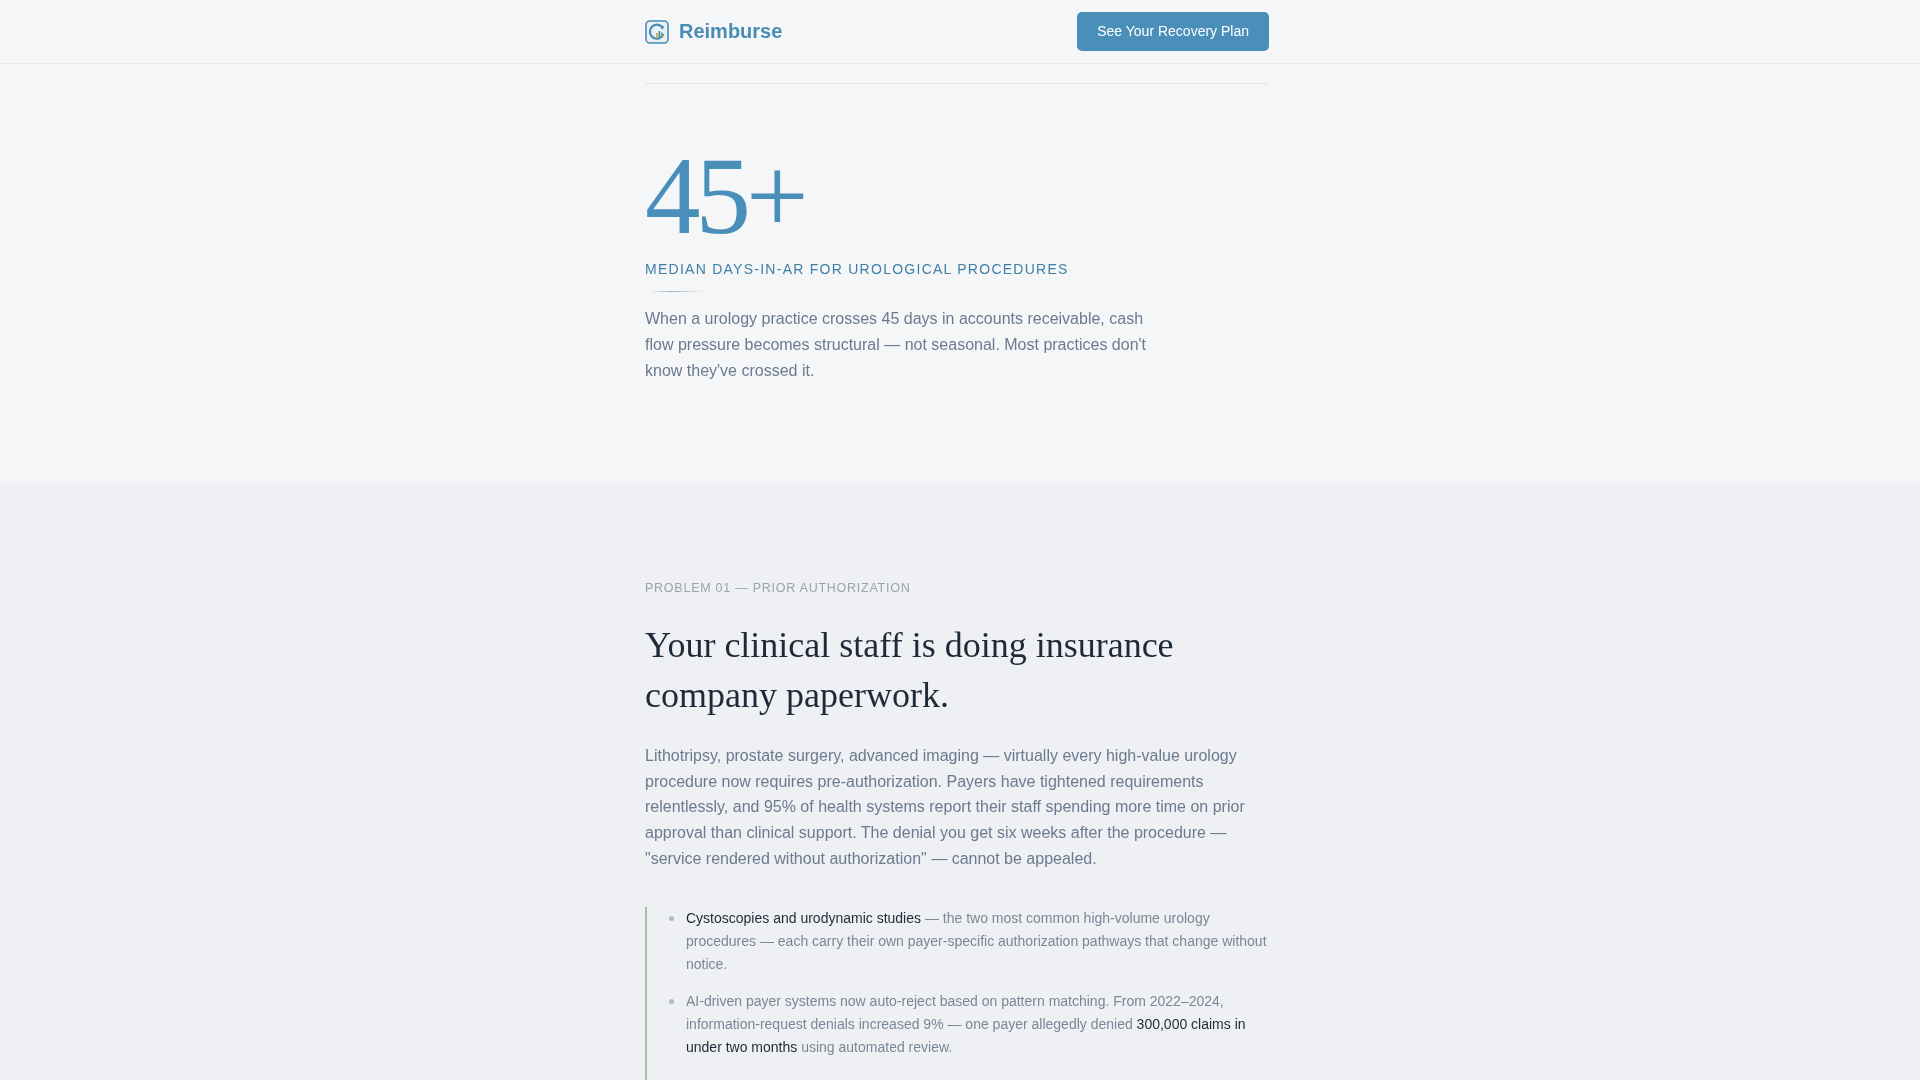 This screenshot has width=1920, height=1080. I want to click on section-heading: Your clinical staff is doing insurance company paperwork., so click(910, 670).